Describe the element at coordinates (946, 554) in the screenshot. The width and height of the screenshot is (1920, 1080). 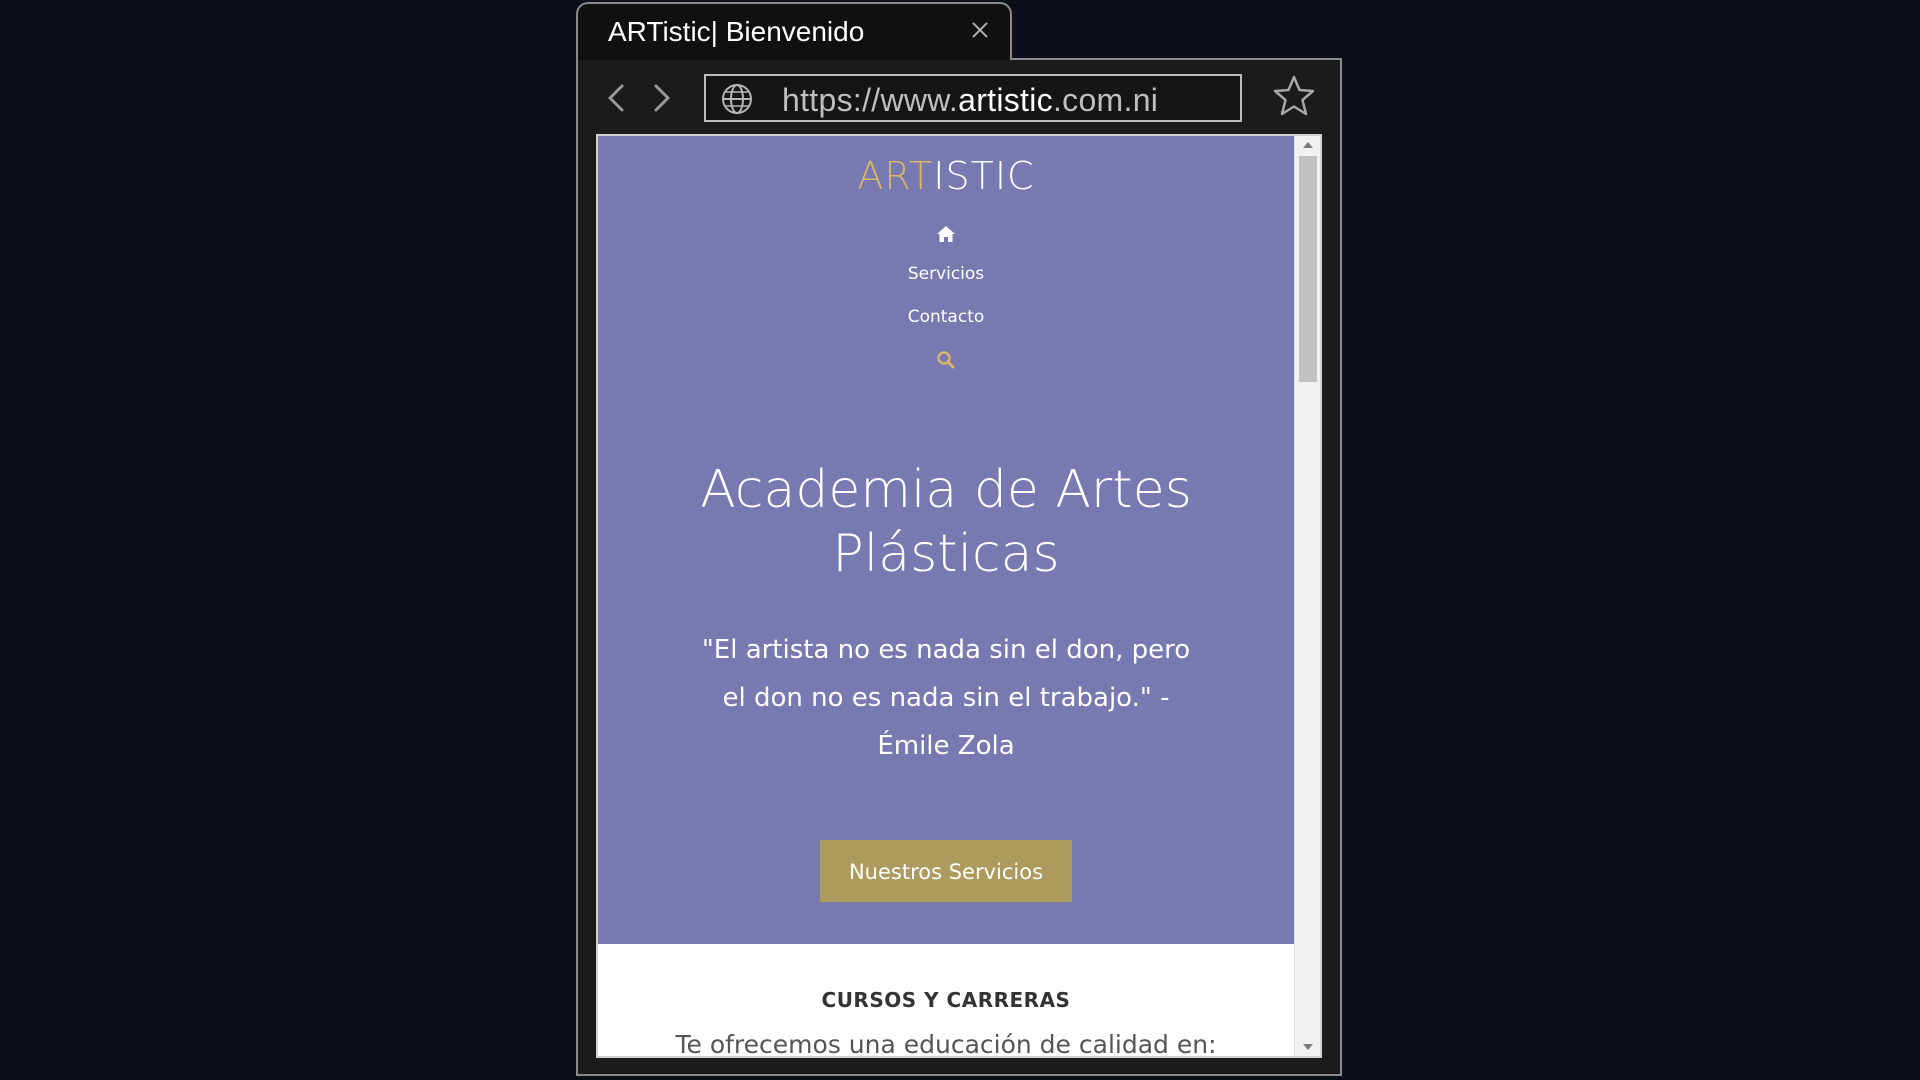
I see `hero-title-line-2: Plásticas` at that location.